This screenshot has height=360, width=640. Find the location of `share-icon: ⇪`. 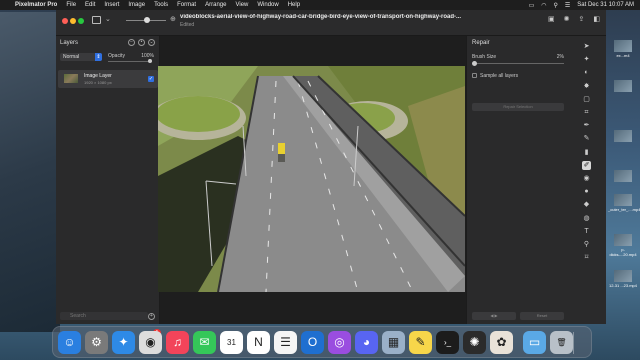

share-icon: ⇪ is located at coordinates (582, 19).